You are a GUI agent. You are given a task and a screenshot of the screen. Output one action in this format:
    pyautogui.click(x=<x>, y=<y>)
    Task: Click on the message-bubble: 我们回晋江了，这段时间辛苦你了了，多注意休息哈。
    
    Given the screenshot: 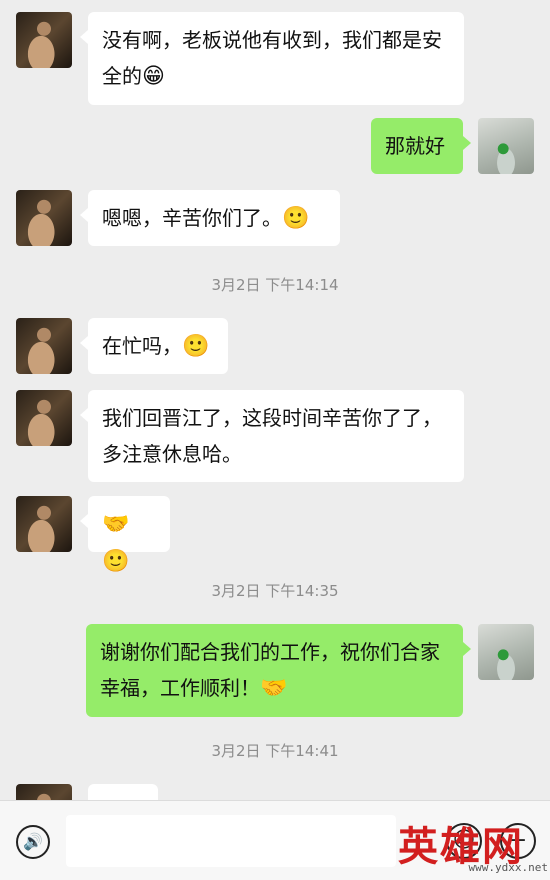 What is the action you would take?
    pyautogui.click(x=272, y=436)
    